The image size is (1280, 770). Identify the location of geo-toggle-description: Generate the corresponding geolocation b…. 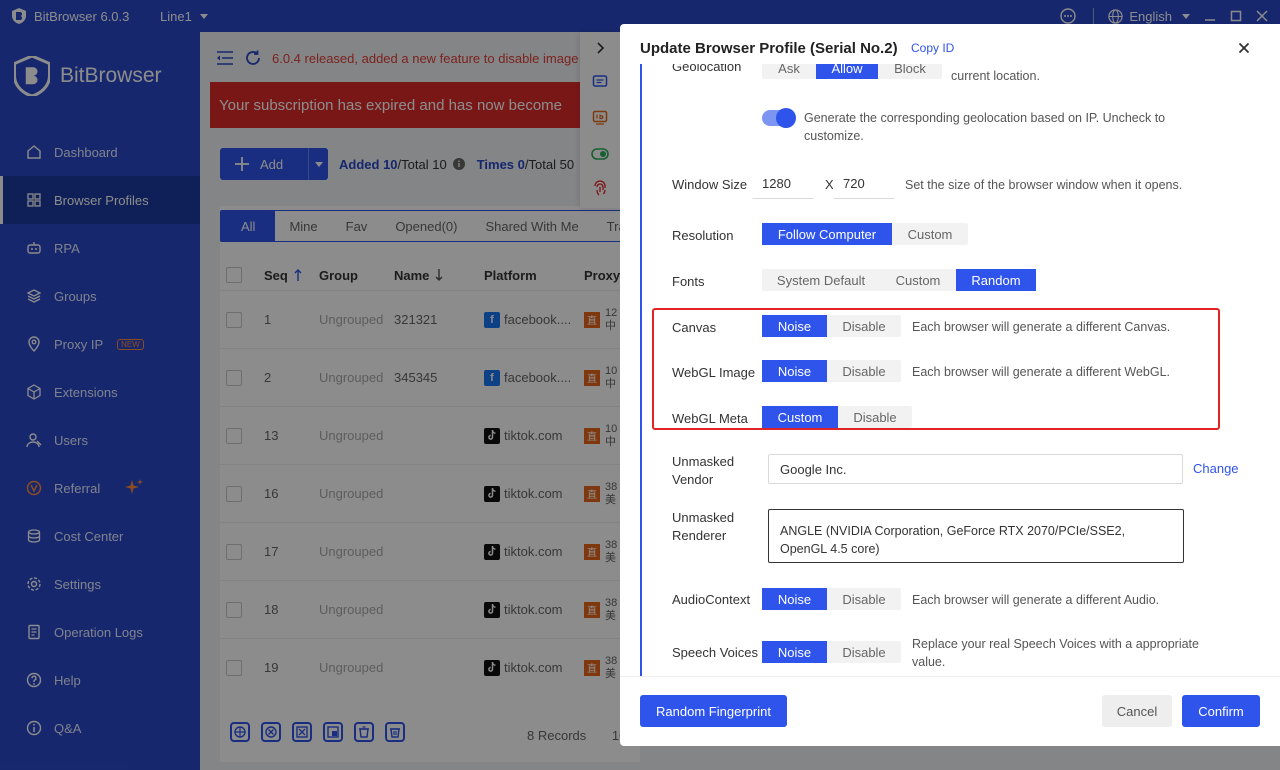
(985, 127).